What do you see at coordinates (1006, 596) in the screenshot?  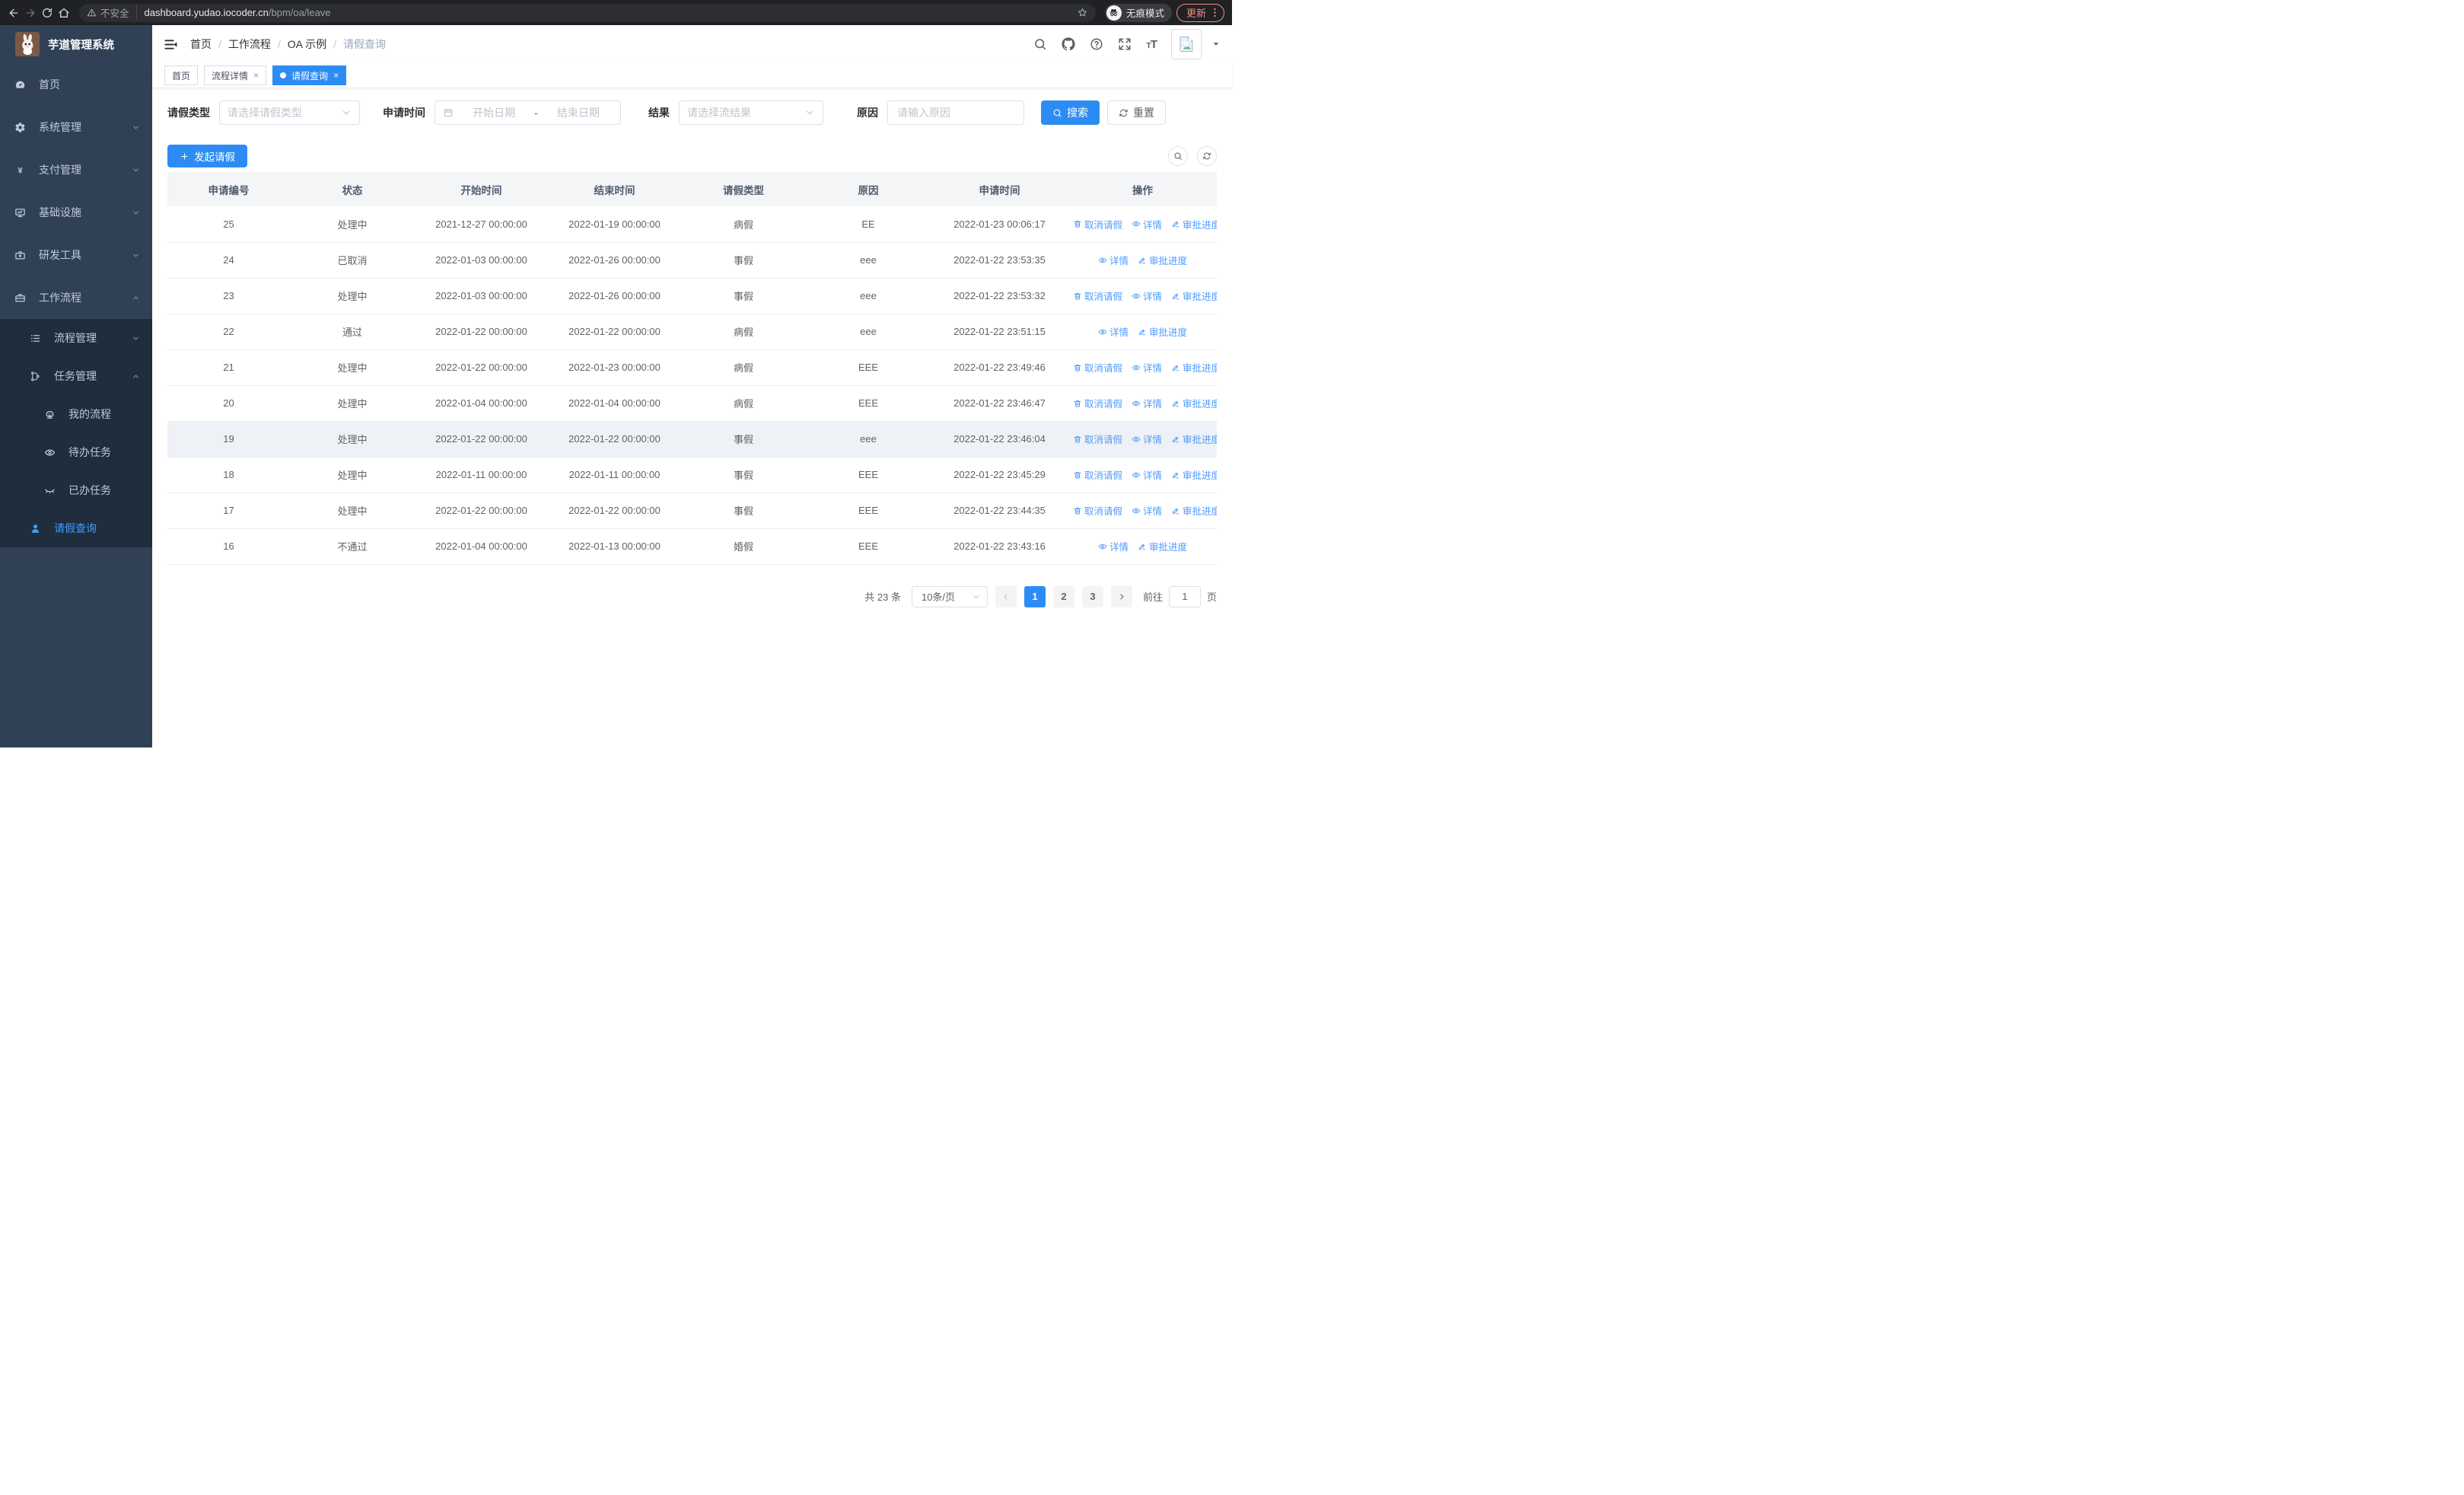 I see `prev-page-button` at bounding box center [1006, 596].